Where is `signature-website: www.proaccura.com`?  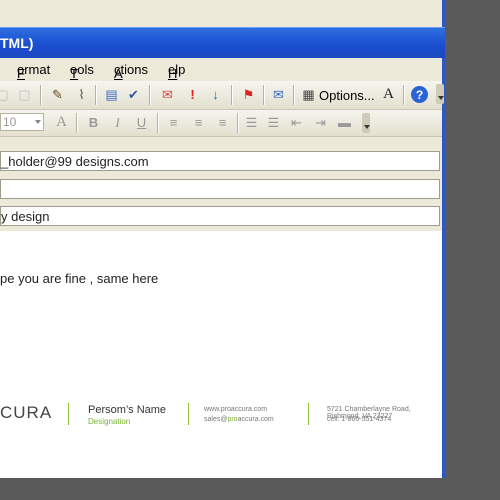 signature-website: www.proaccura.com is located at coordinates (236, 409).